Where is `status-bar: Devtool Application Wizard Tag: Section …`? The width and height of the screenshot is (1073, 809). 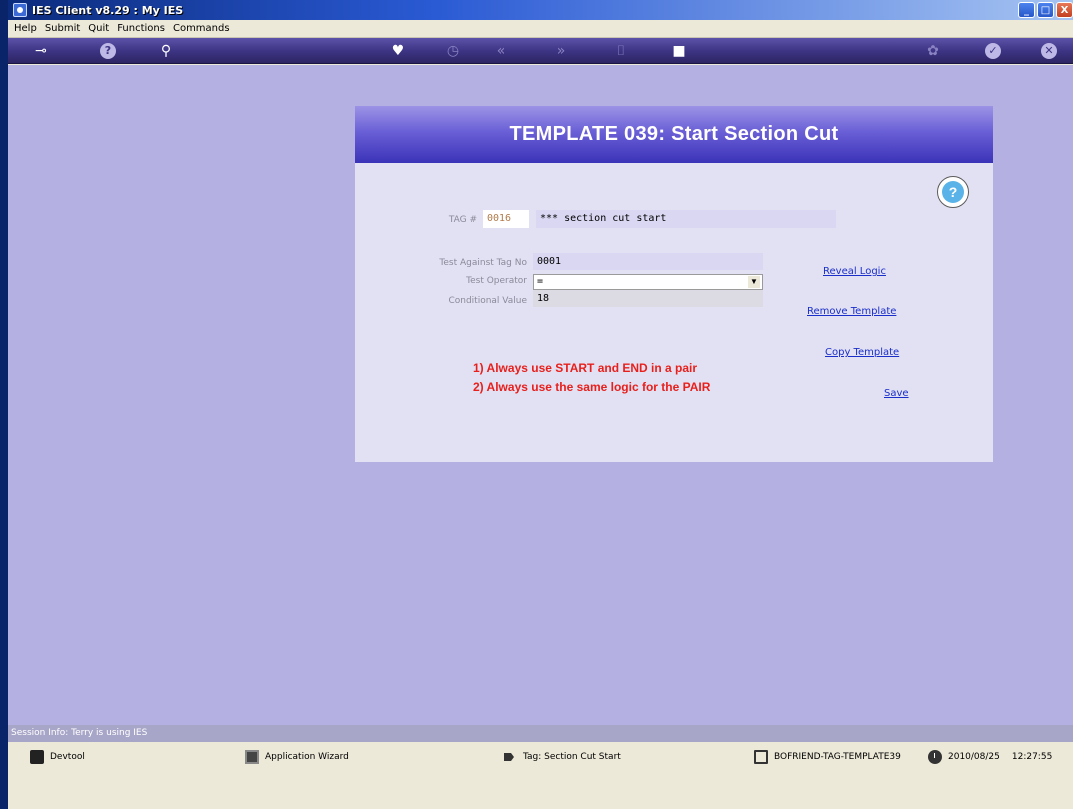 status-bar: Devtool Application Wizard Tag: Section … is located at coordinates (540, 775).